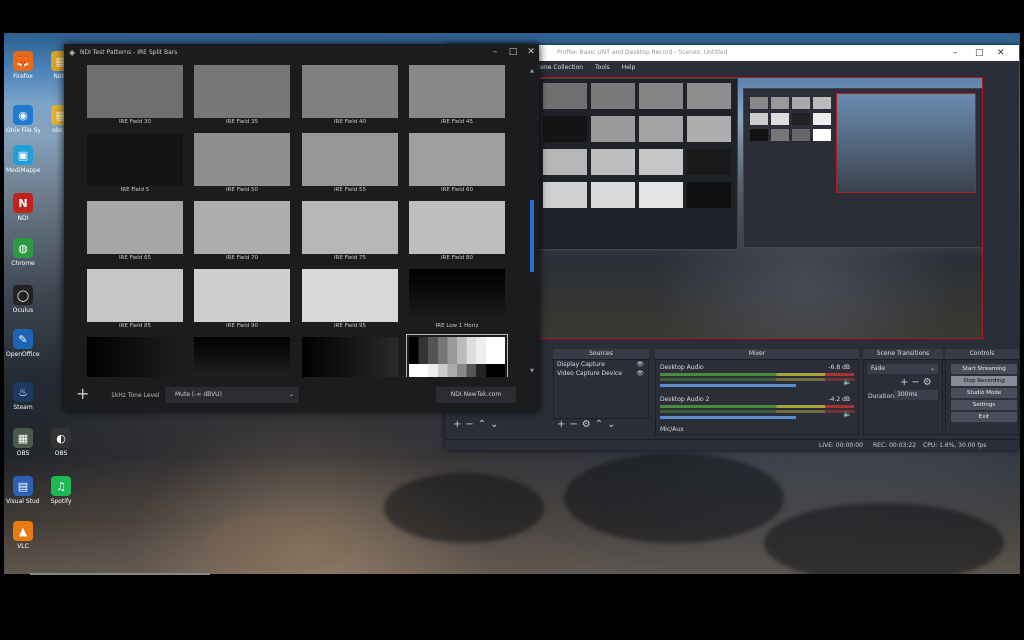  What do you see at coordinates (350, 164) in the screenshot?
I see `pattern-tile: IRE Field 55` at bounding box center [350, 164].